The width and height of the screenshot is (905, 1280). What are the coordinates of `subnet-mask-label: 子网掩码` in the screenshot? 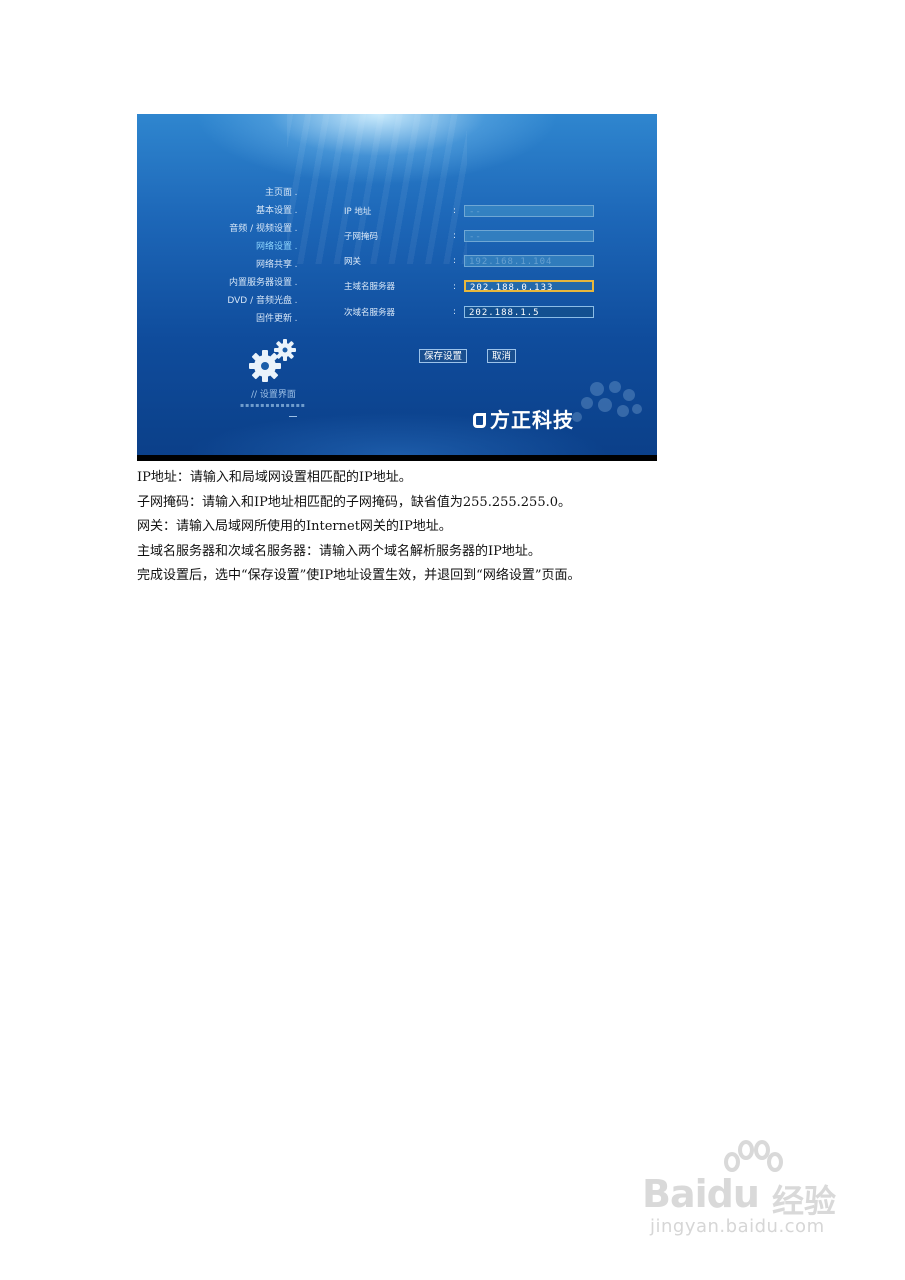 It's located at (361, 237).